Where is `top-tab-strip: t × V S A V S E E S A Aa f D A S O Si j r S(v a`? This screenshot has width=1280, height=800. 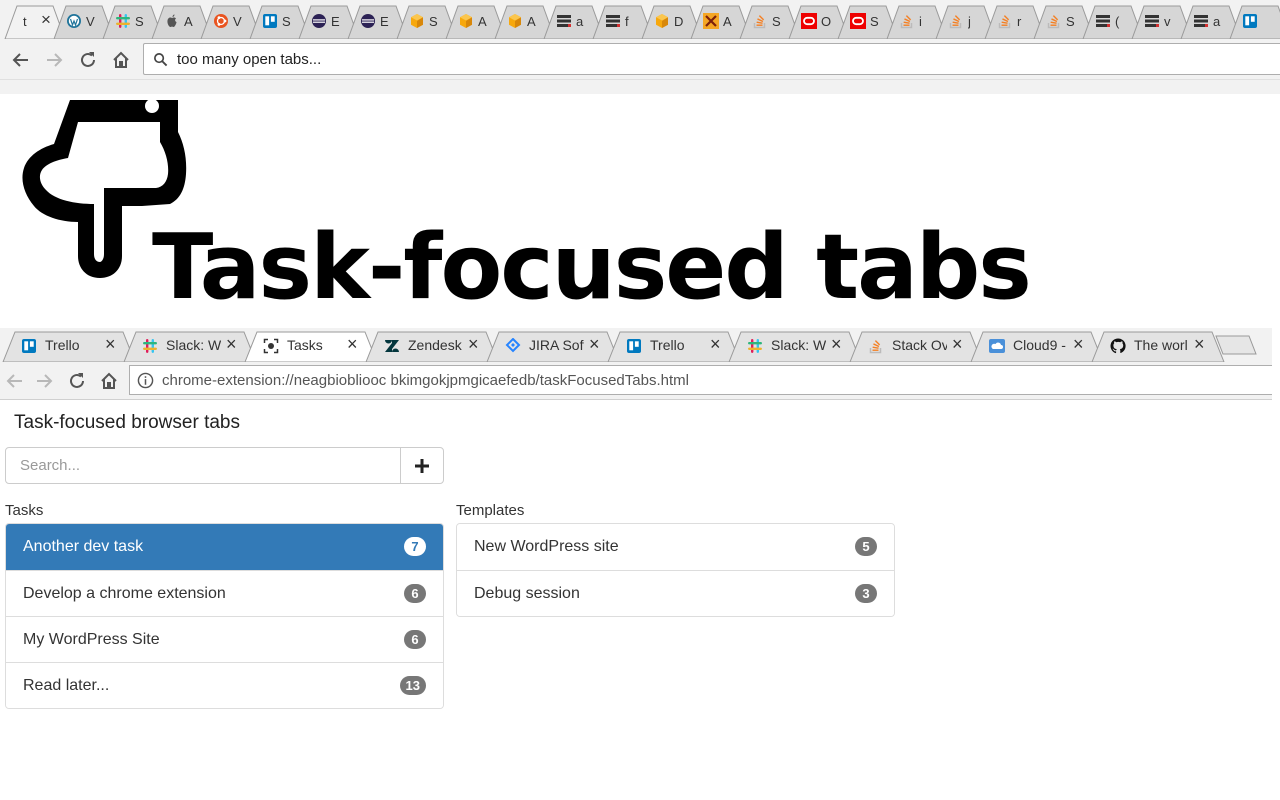
top-tab-strip: t × V S A V S E E S A Aa f D A S O Si j r S(v a is located at coordinates (640, 20).